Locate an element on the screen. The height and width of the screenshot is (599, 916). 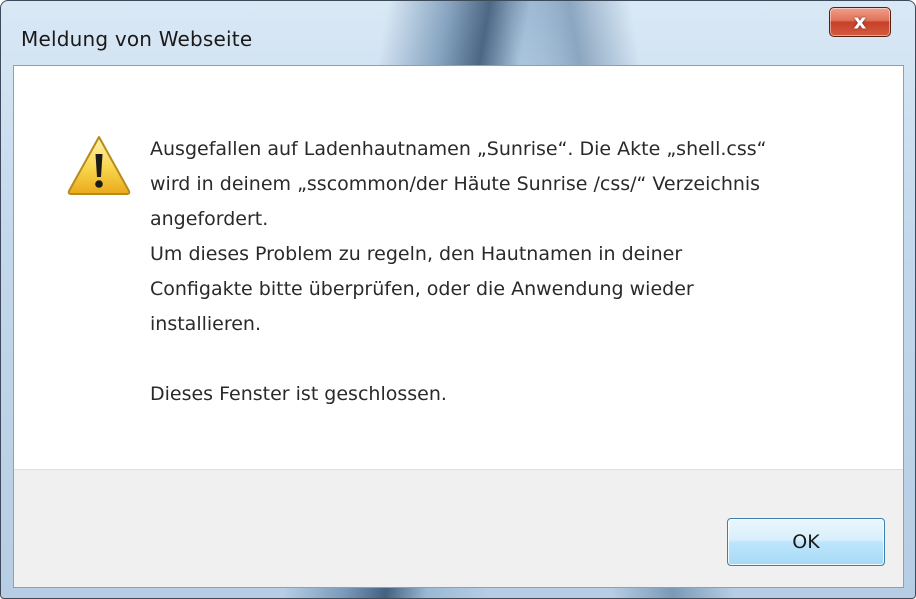
close-button: x is located at coordinates (860, 22).